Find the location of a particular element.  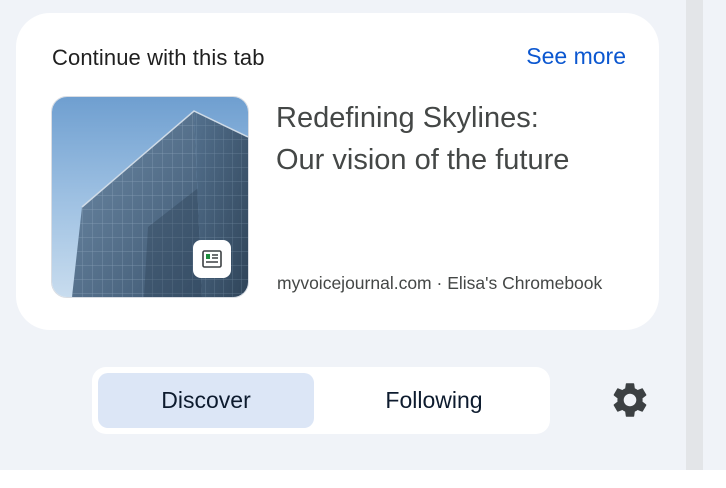

card-header: Continue with this tab is located at coordinates (158, 57).